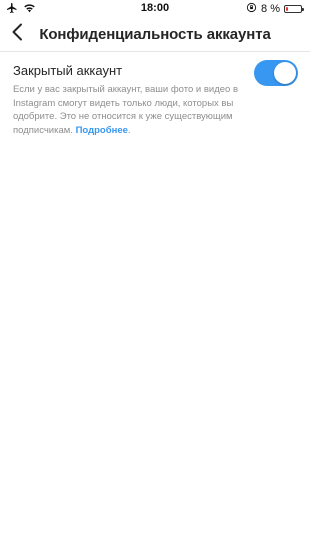 The height and width of the screenshot is (551, 320). I want to click on battery-icon, so click(294, 9).